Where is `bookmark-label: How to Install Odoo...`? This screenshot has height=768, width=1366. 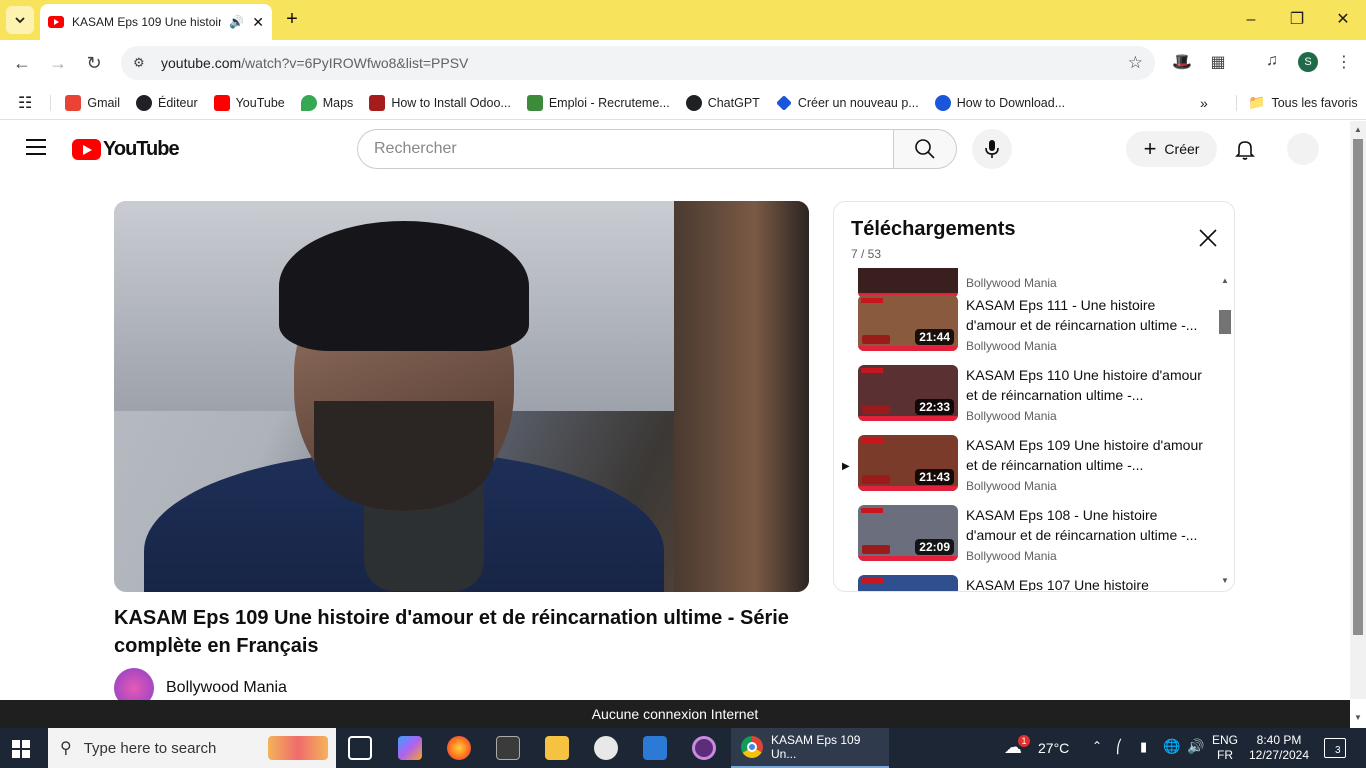
bookmark-label: How to Install Odoo... is located at coordinates (451, 102).